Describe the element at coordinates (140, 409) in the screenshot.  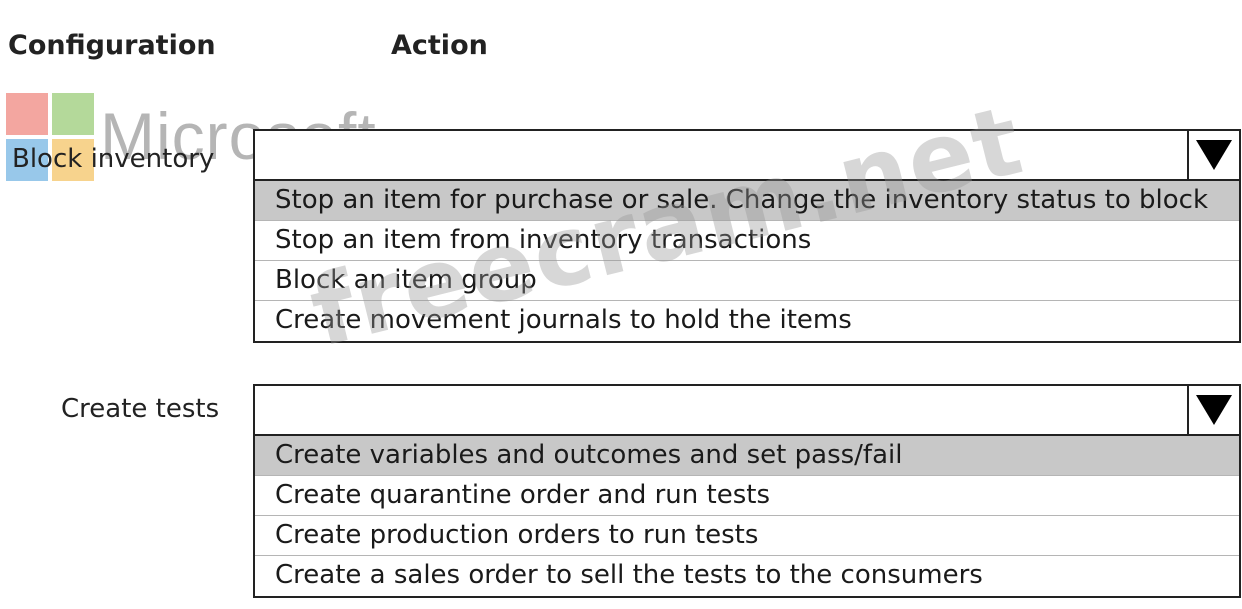
I see `create-tests-label: Create tests` at that location.